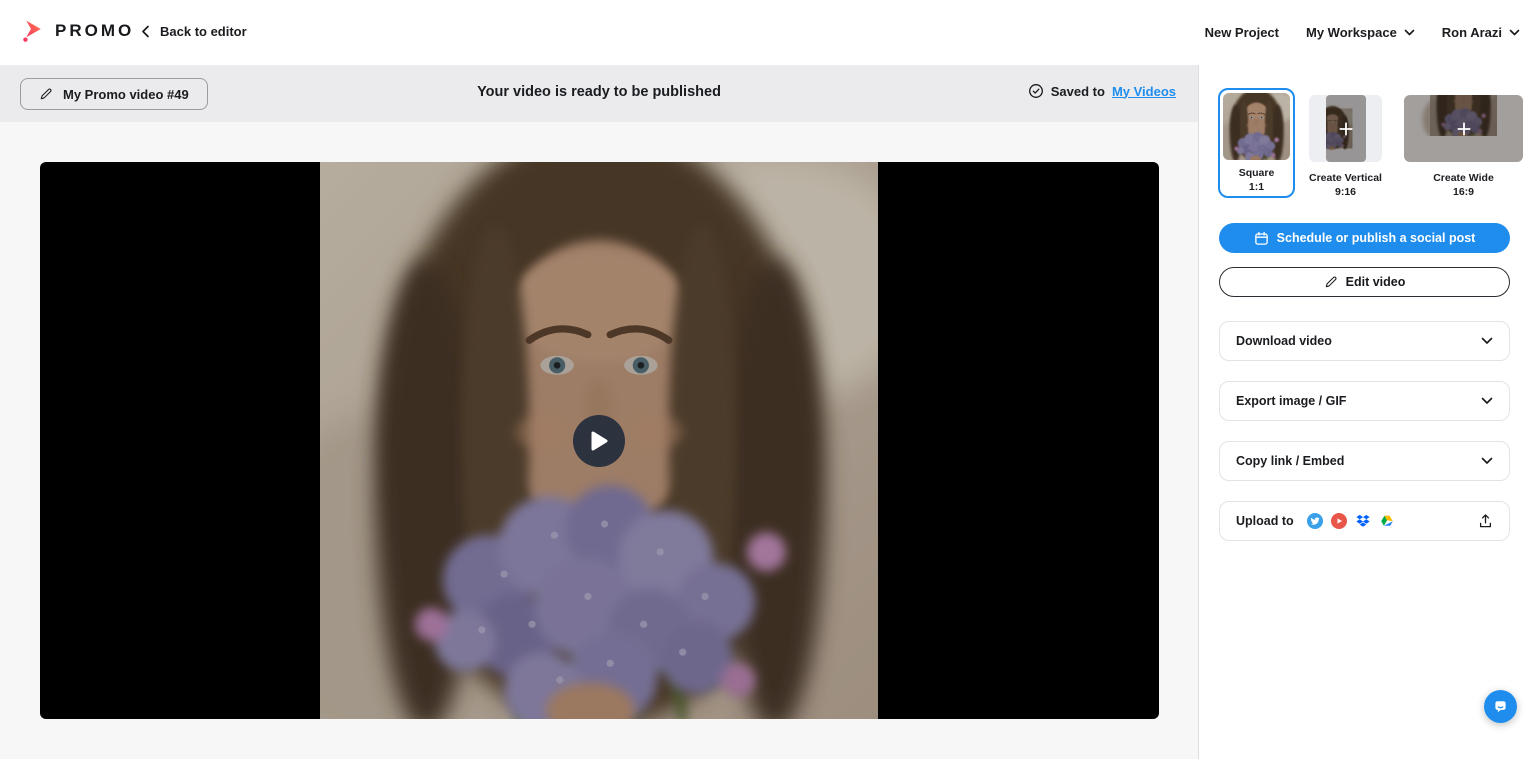 The image size is (1536, 759). I want to click on format-square-ratio: 1:1, so click(1256, 187).